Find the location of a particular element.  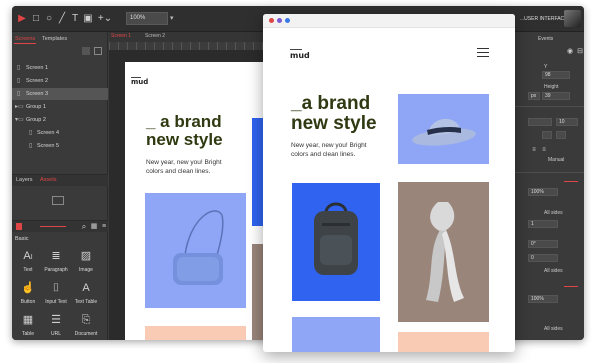

tab-assets: Assets is located at coordinates (48, 180).